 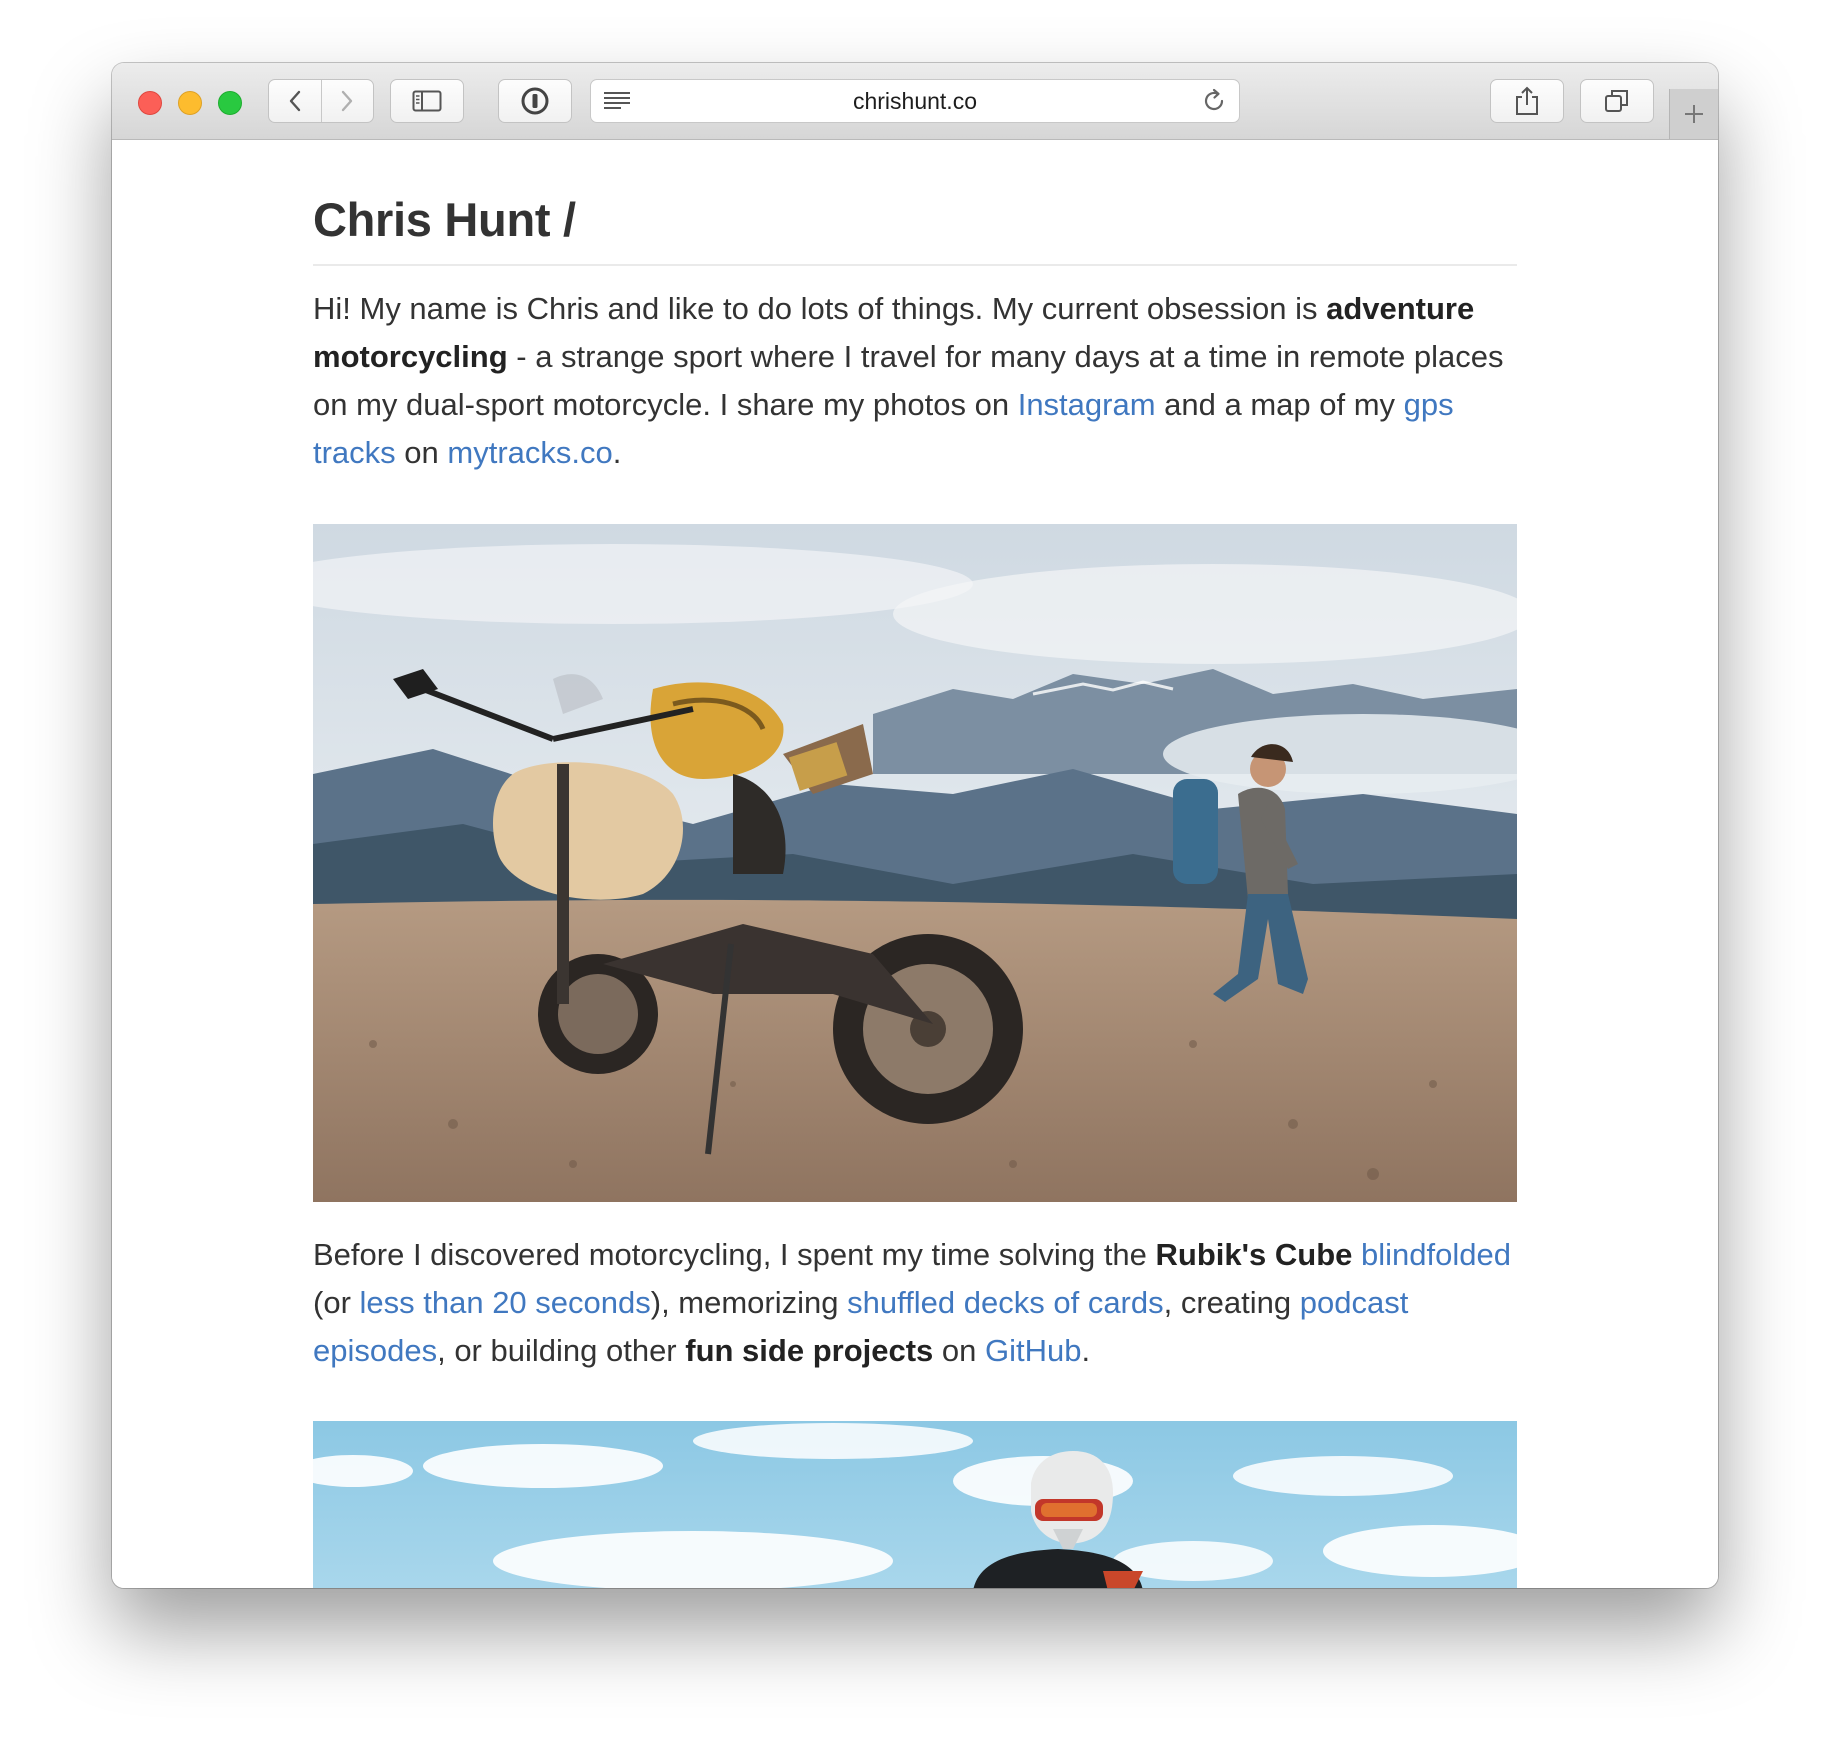 I want to click on back-forward-group, so click(x=321, y=101).